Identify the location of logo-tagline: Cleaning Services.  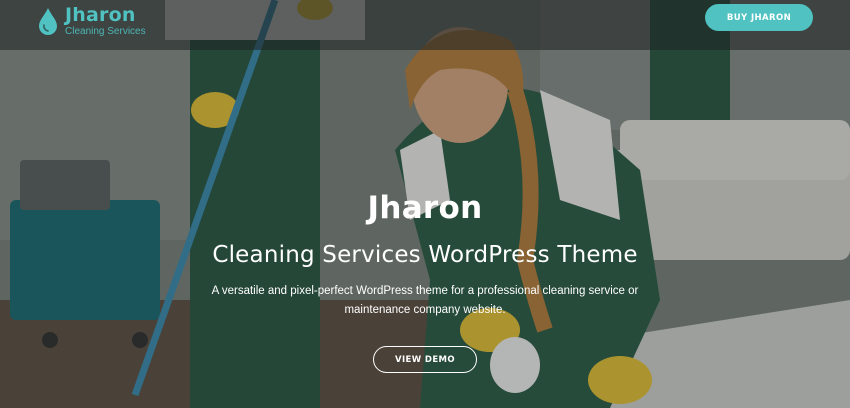
(105, 31).